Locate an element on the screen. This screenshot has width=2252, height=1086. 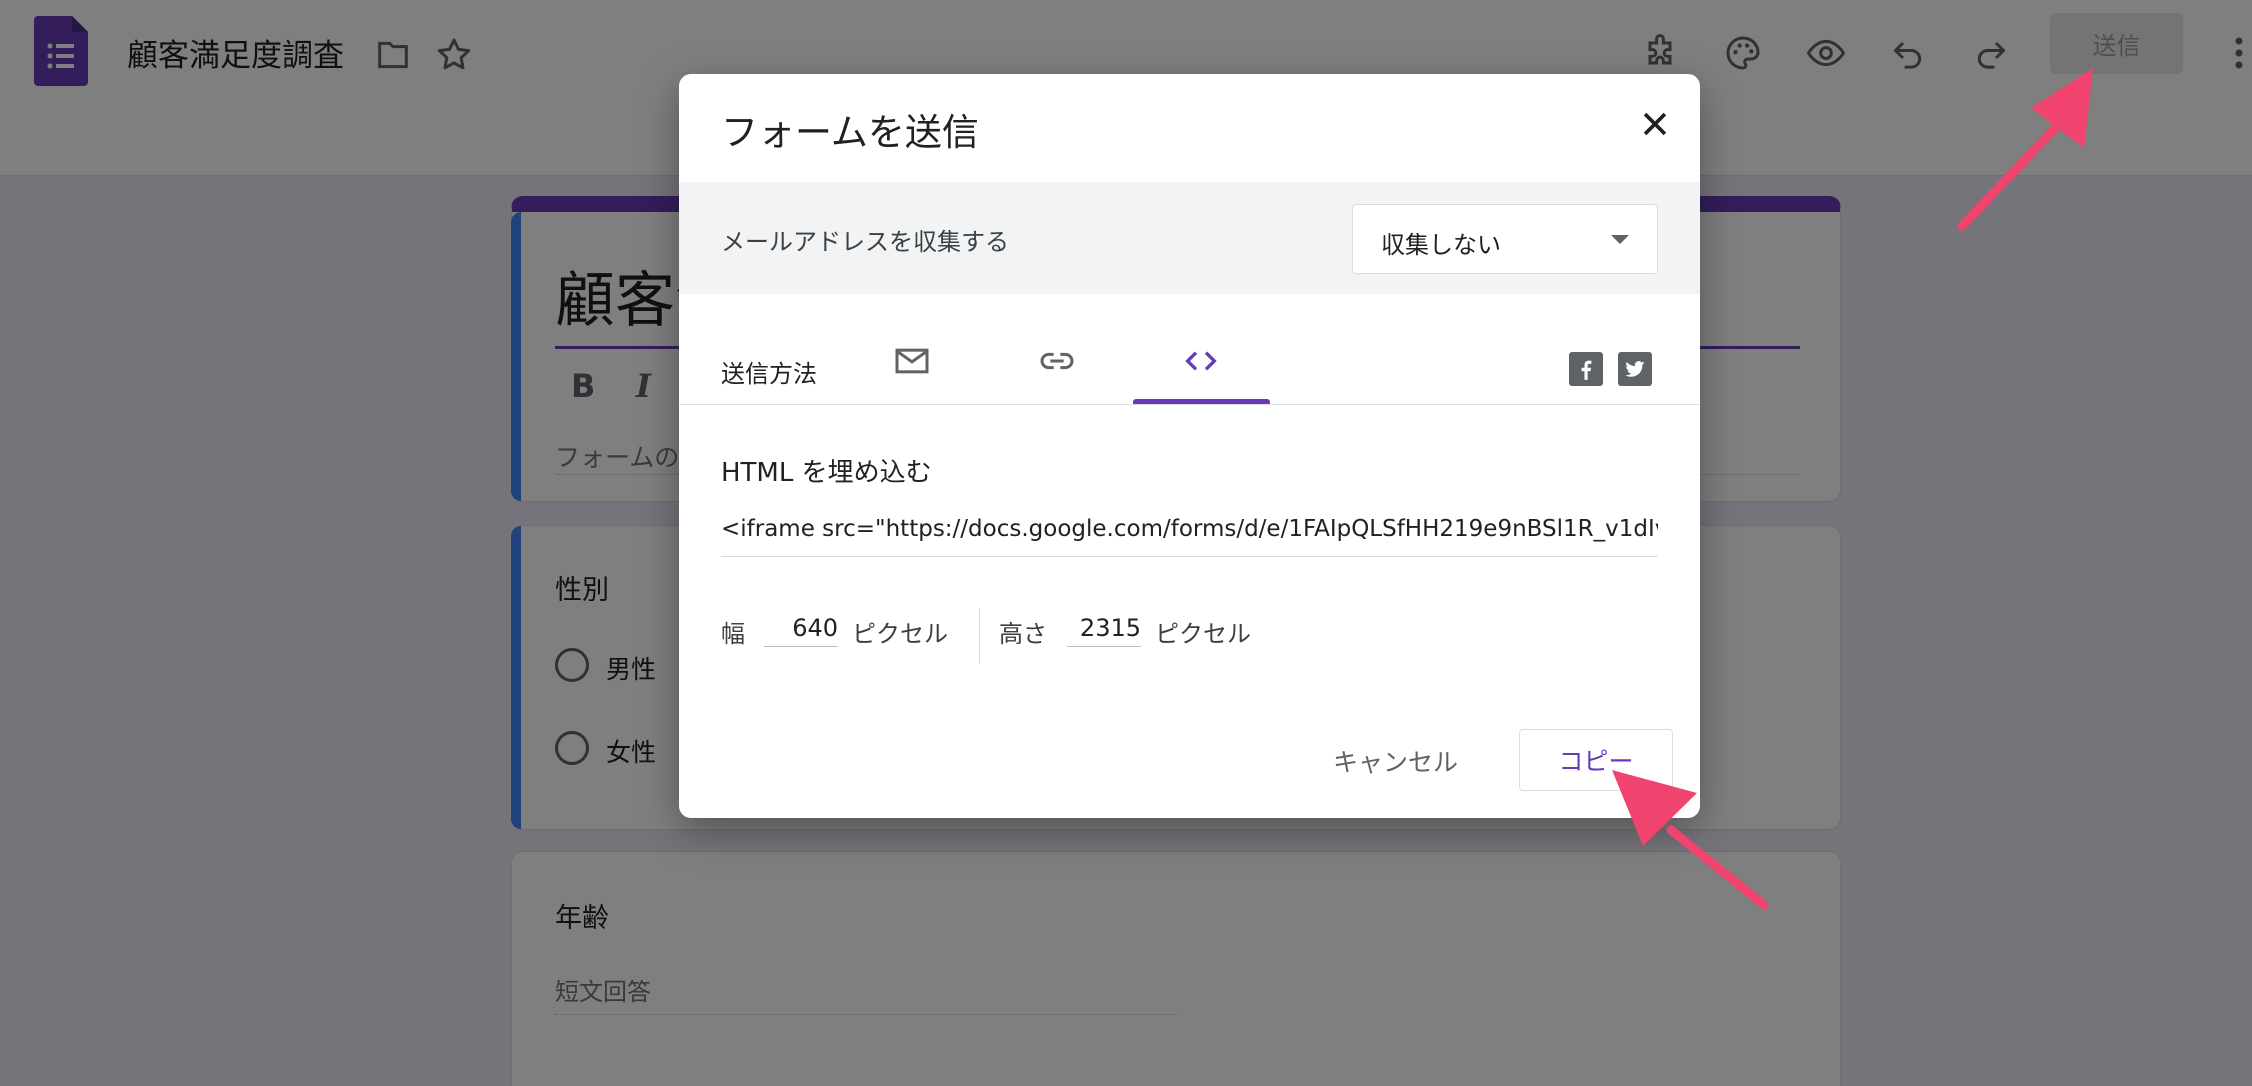
embed-code-underline is located at coordinates (1189, 556).